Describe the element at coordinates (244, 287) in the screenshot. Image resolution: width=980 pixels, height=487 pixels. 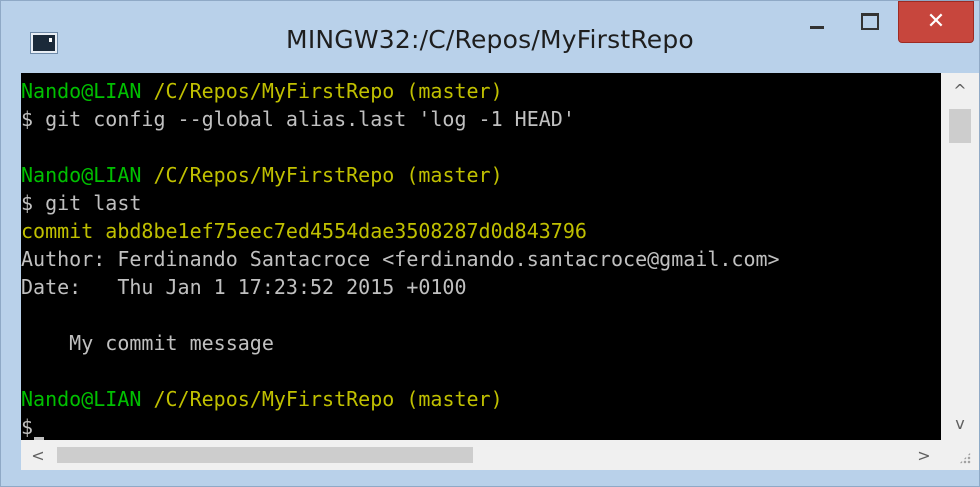
I see `console-segment: Date: Thu Jan 1 17:23:52 2015 +0100` at that location.